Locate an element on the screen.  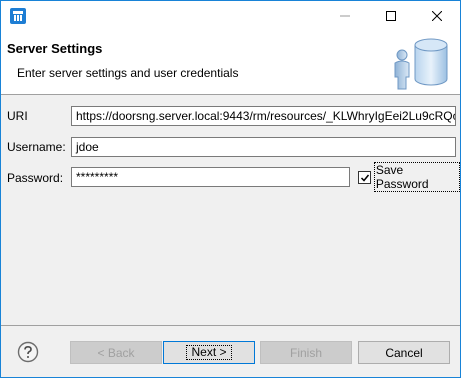
uri-label: URI is located at coordinates (17, 116).